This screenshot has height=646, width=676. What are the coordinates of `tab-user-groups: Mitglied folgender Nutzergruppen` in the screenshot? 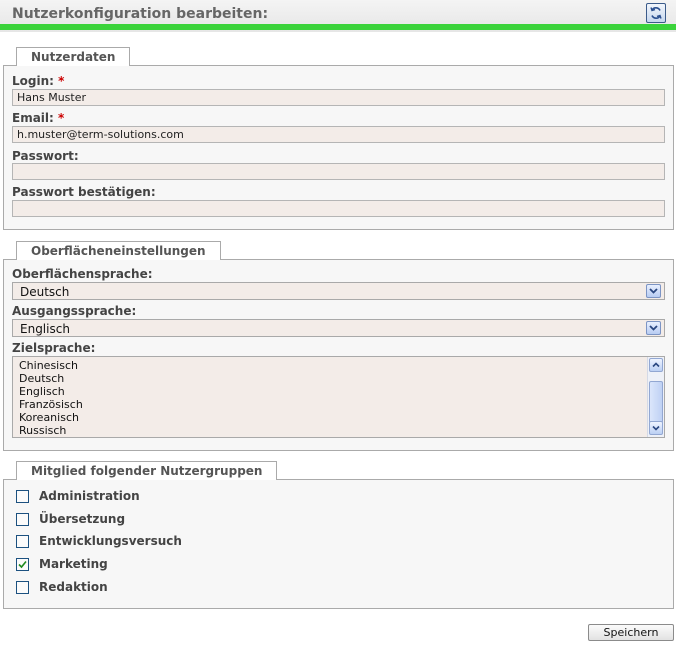 It's located at (147, 470).